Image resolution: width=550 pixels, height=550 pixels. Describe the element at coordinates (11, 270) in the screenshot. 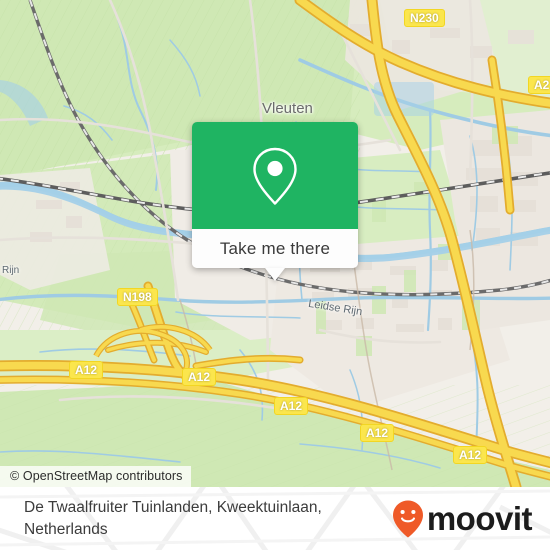

I see `map-label-rijn: Rijn` at that location.